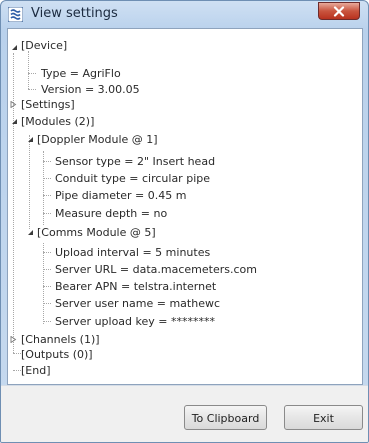  I want to click on tree-item-measure-depth: Measure depth = no, so click(111, 213).